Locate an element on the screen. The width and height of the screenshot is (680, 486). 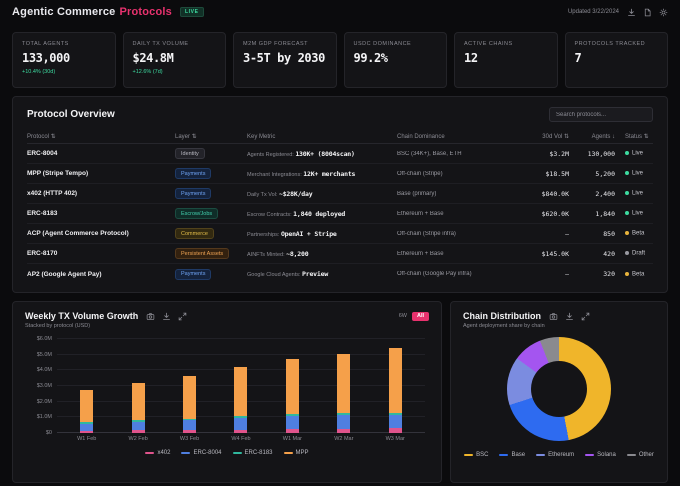
stat-delta: +10.4% (30d) is located at coordinates (39, 72).